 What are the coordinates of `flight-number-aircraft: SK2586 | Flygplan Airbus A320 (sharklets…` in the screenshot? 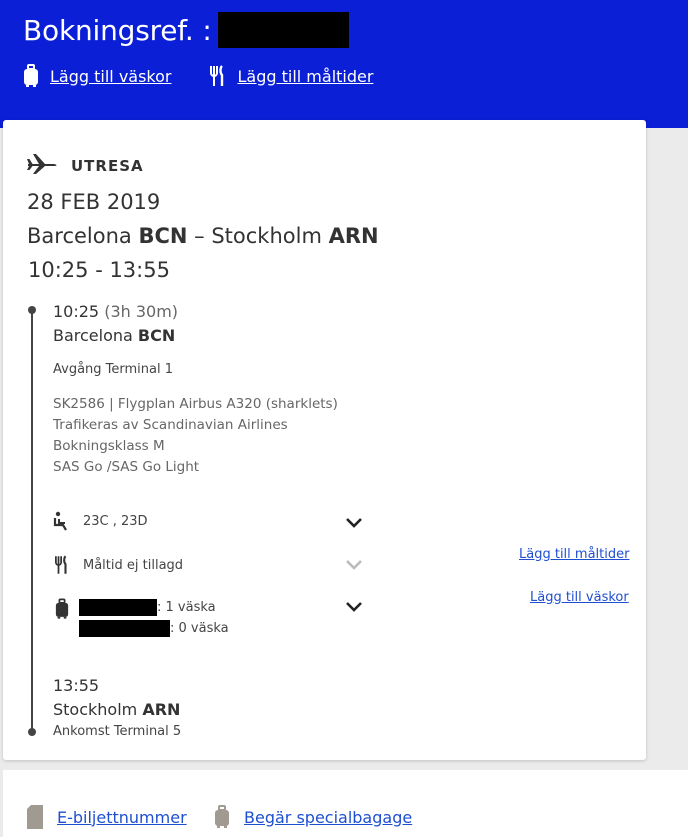 It's located at (195, 404).